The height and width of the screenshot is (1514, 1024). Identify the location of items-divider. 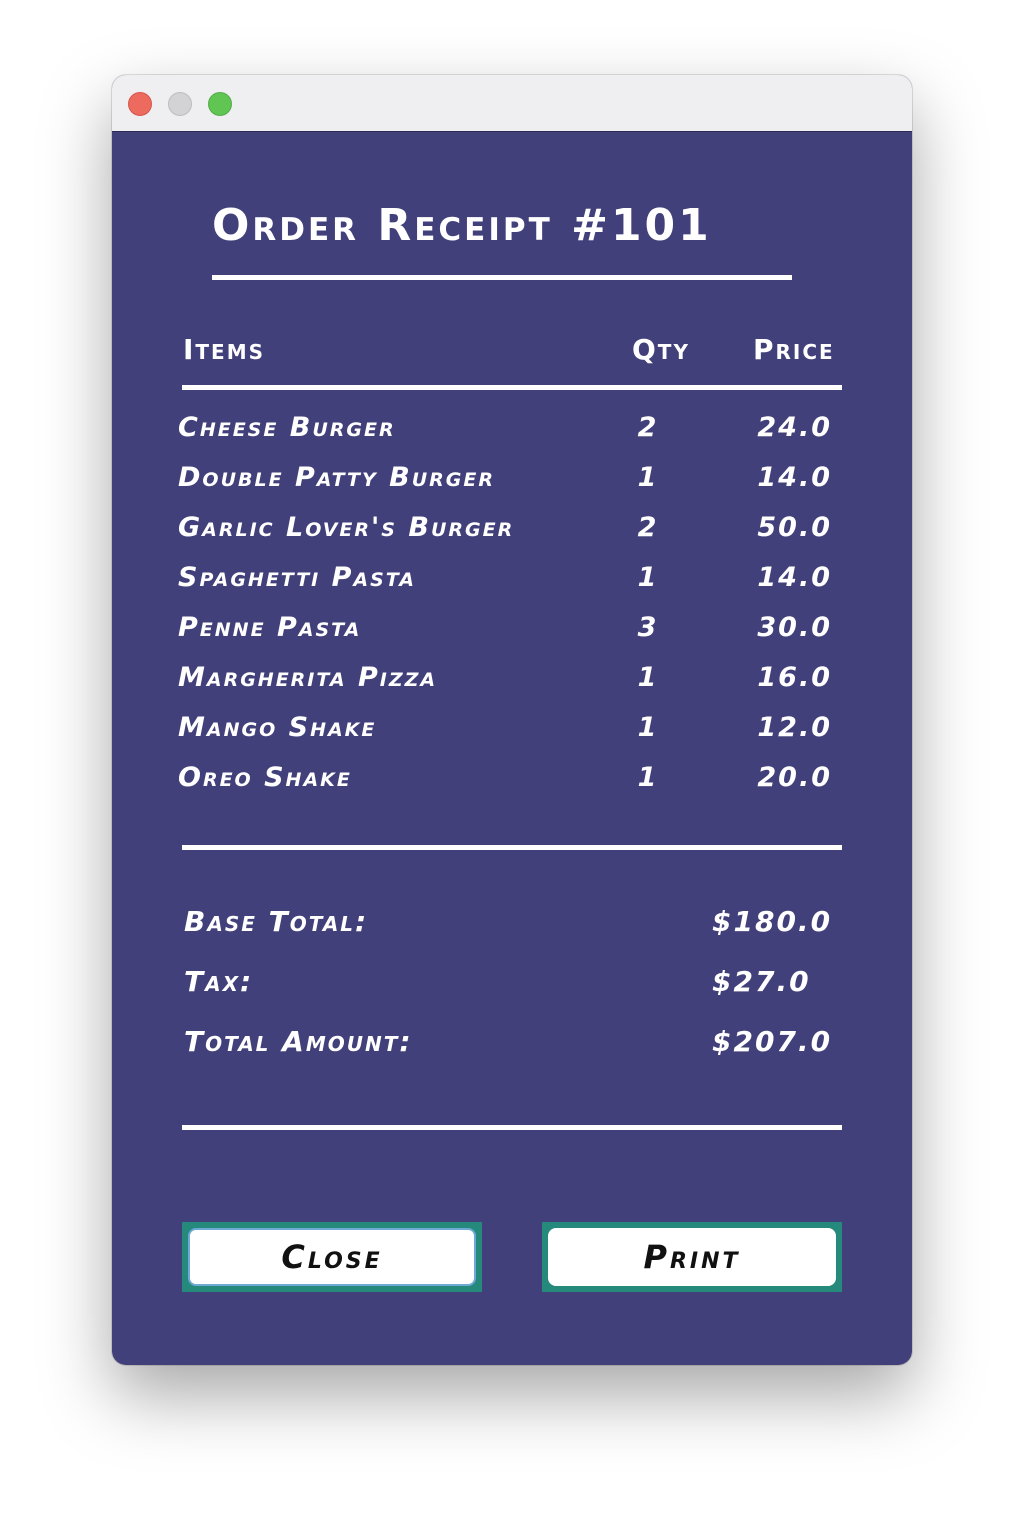
(512, 847).